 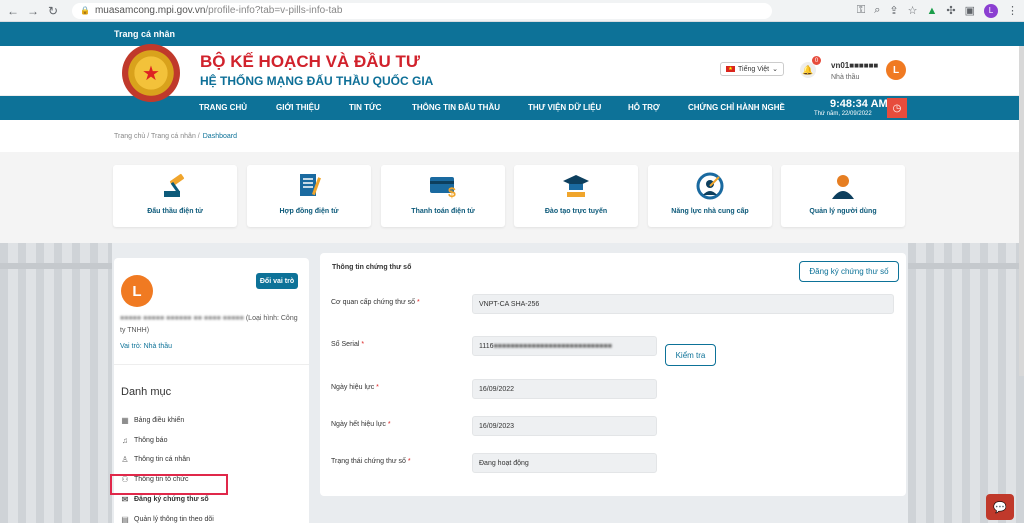 I want to click on serial-field: 1116 ■■■■■■■■■■■■■■■■■■■■■■■■■■■■, so click(x=564, y=346).